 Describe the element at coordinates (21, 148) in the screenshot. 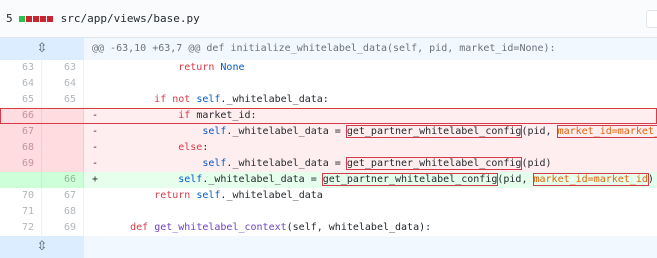

I see `old-line-number: 68` at that location.